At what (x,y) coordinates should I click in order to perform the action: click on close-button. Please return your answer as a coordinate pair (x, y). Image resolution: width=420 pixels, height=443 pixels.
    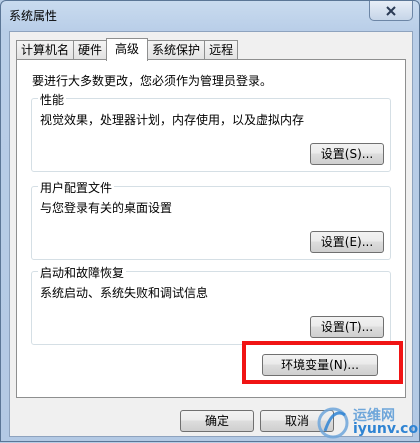
    Looking at the image, I should click on (391, 11).